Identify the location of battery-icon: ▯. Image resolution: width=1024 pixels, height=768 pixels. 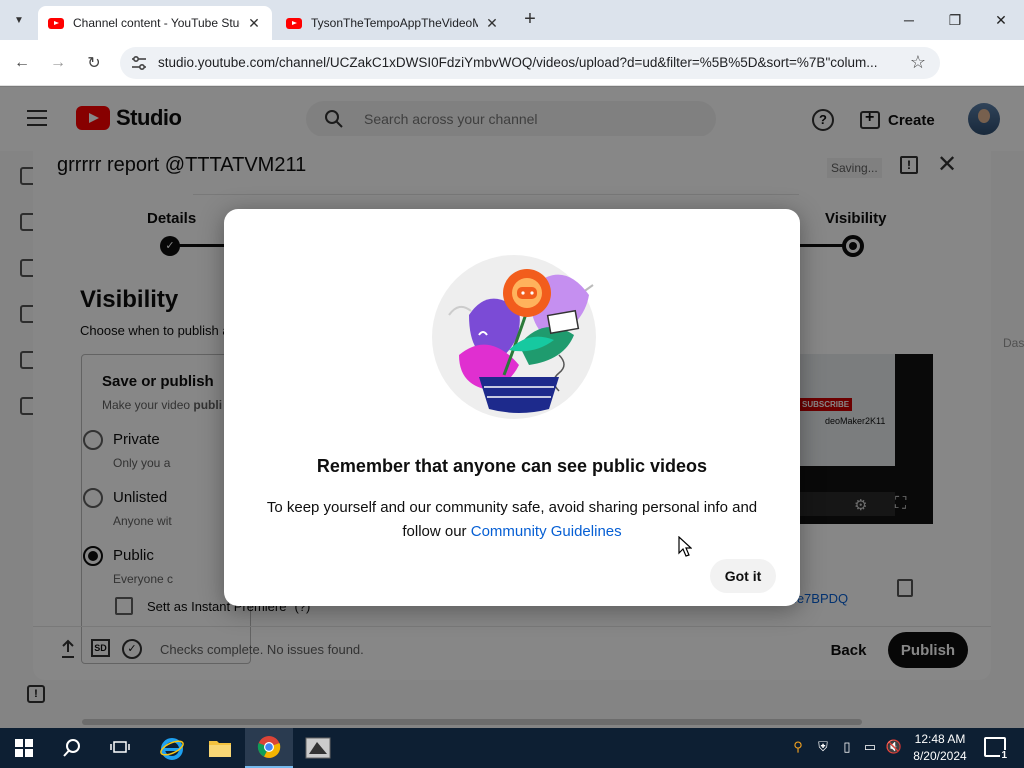
(847, 747).